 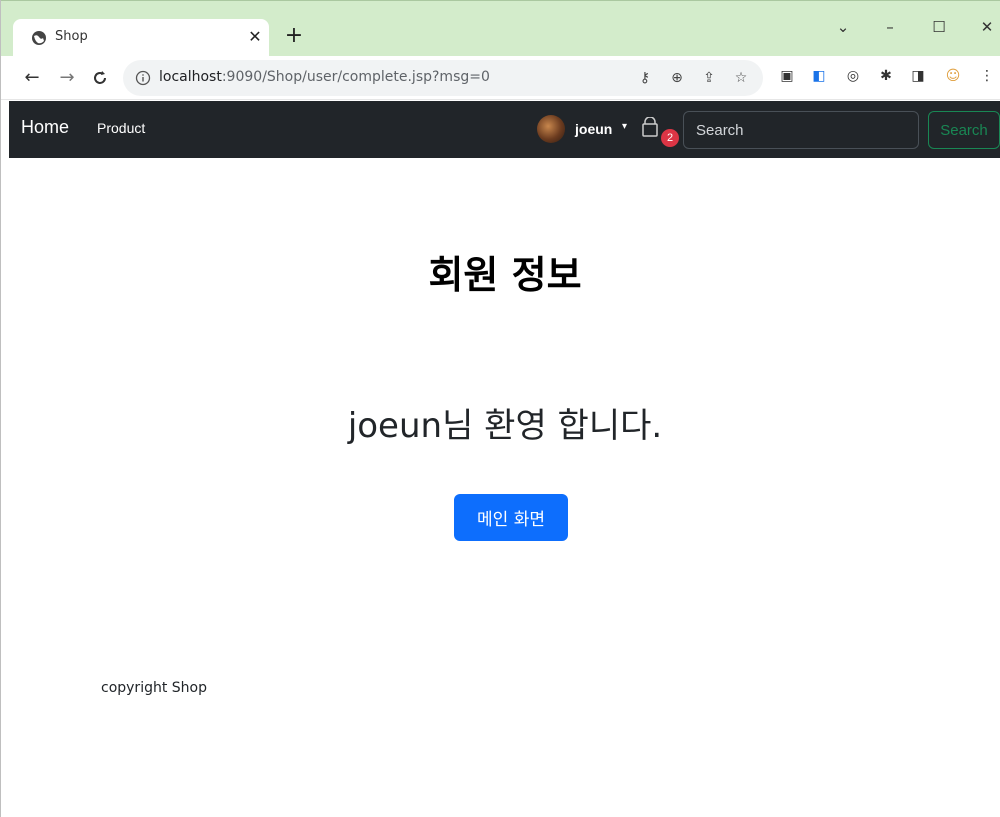 What do you see at coordinates (154, 688) in the screenshot?
I see `footer-copyright: copyright Shop` at bounding box center [154, 688].